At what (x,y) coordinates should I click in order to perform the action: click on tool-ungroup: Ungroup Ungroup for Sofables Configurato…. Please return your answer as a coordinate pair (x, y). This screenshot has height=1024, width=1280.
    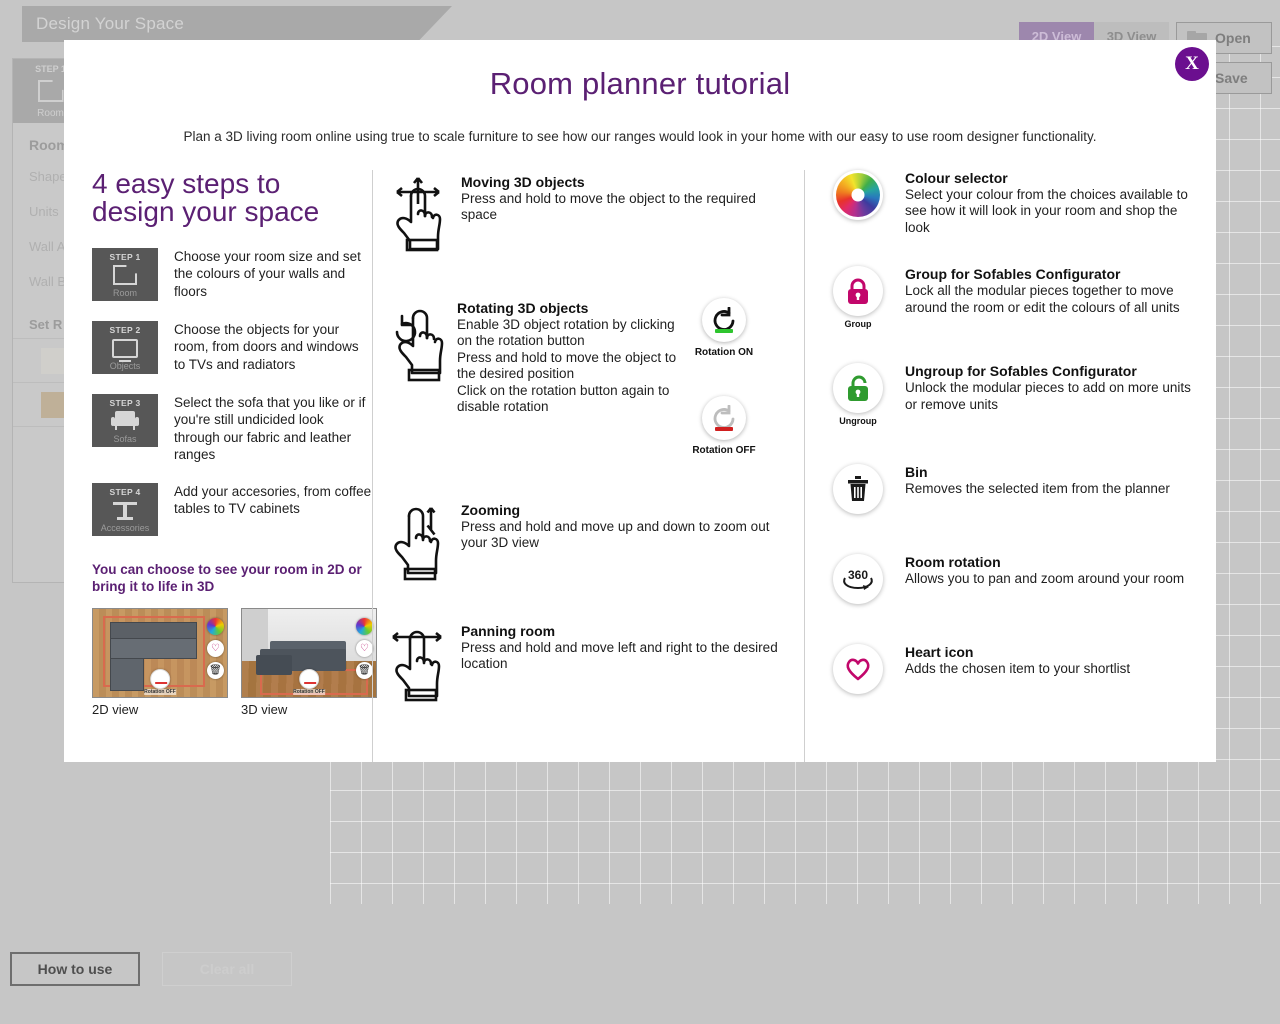
    Looking at the image, I should click on (1021, 394).